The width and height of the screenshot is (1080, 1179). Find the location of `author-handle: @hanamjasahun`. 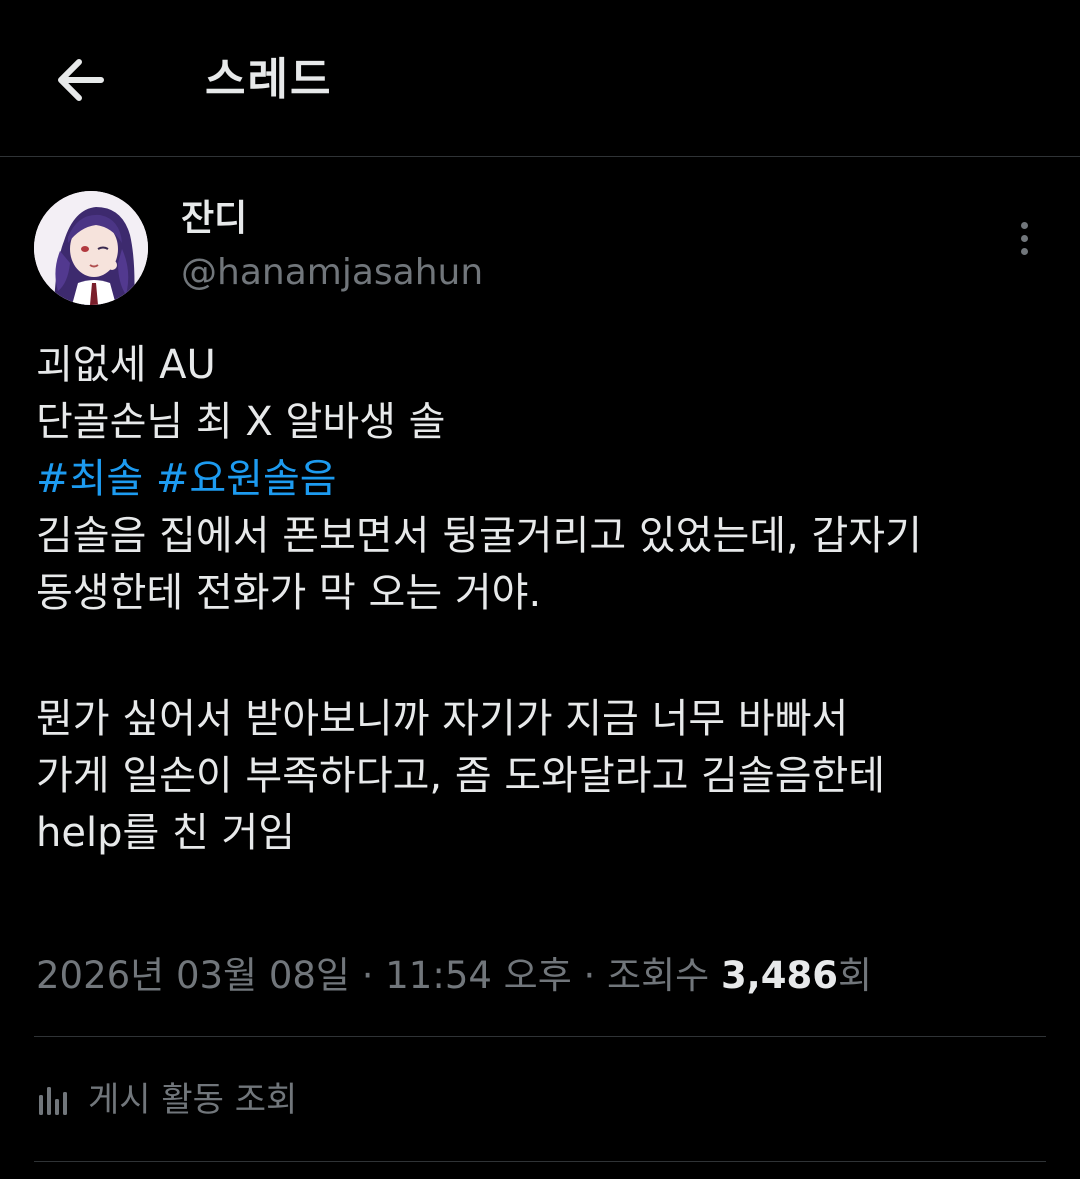

author-handle: @hanamjasahun is located at coordinates (332, 273).